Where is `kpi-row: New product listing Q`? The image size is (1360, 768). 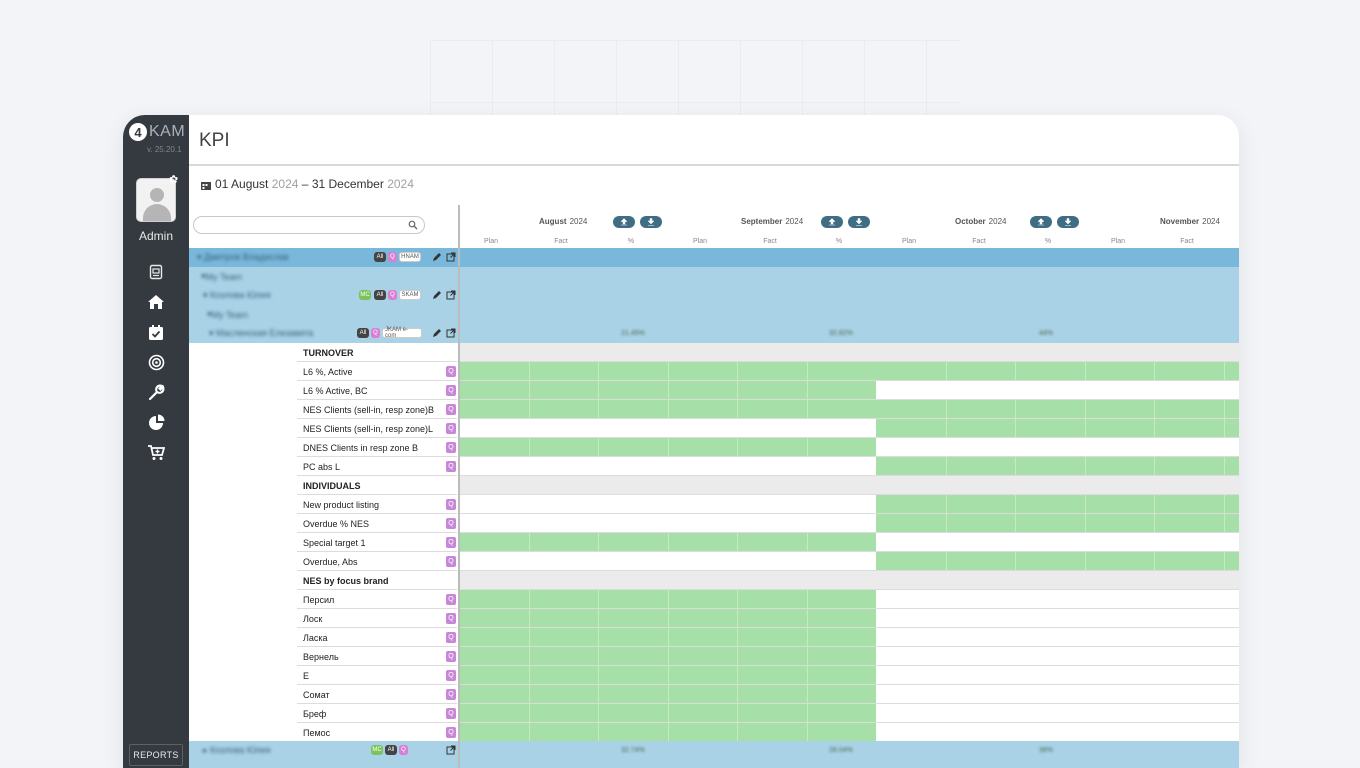
kpi-row: New product listing Q is located at coordinates (714, 504).